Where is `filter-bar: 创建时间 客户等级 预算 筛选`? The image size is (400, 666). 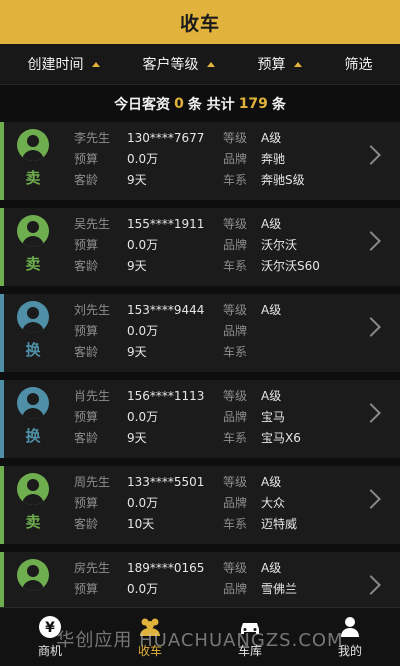
filter-bar: 创建时间 客户等级 预算 筛选 is located at coordinates (200, 64).